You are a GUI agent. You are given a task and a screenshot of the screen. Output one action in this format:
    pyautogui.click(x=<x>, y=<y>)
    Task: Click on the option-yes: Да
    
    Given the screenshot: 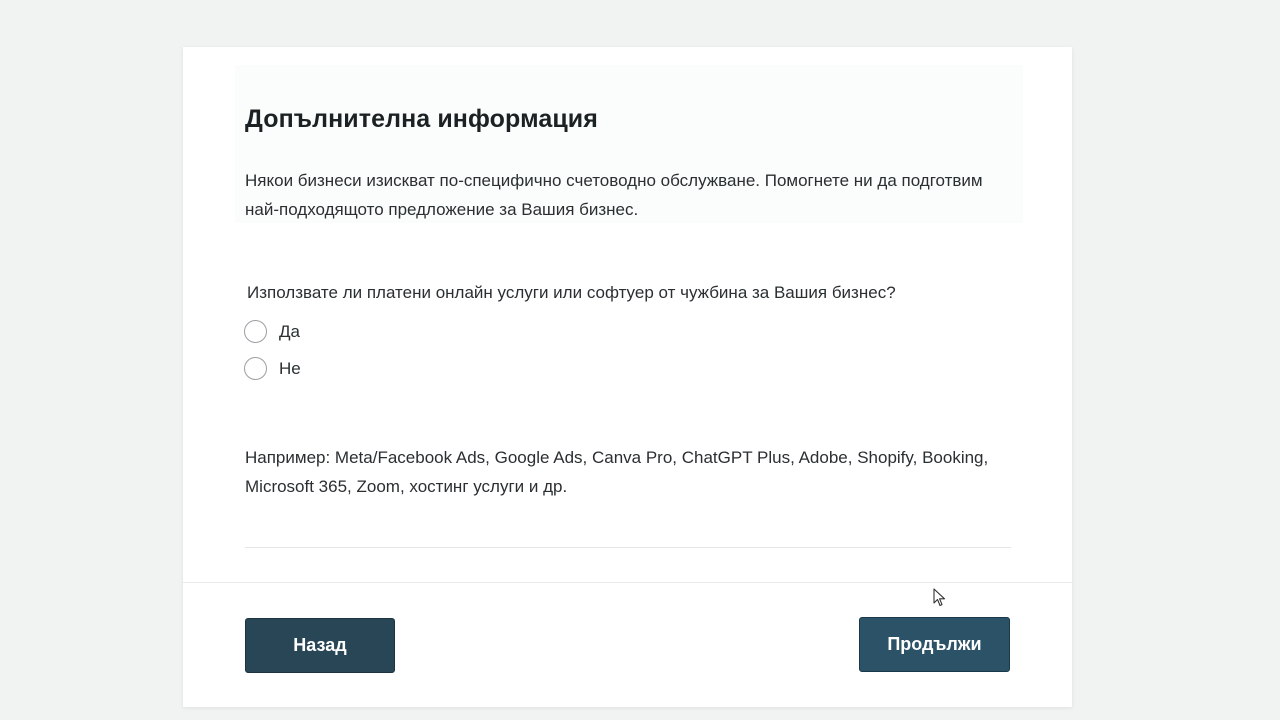 What is the action you would take?
    pyautogui.click(x=272, y=331)
    